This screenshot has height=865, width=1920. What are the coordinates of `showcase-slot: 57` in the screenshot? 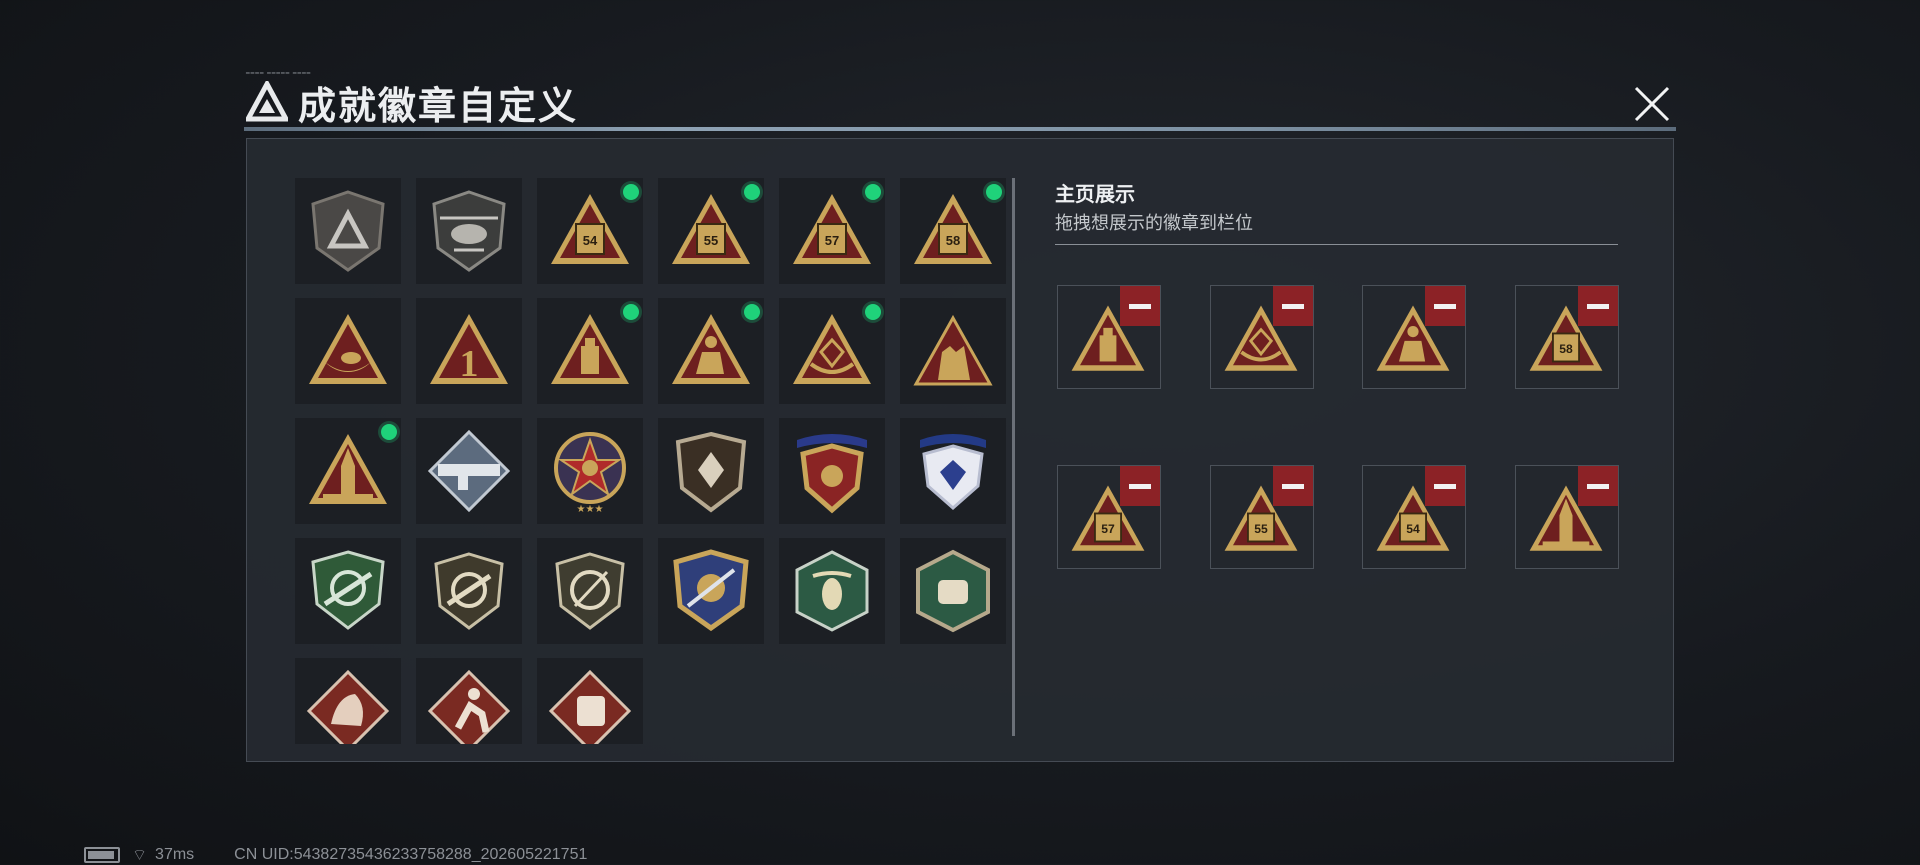 It's located at (1109, 517).